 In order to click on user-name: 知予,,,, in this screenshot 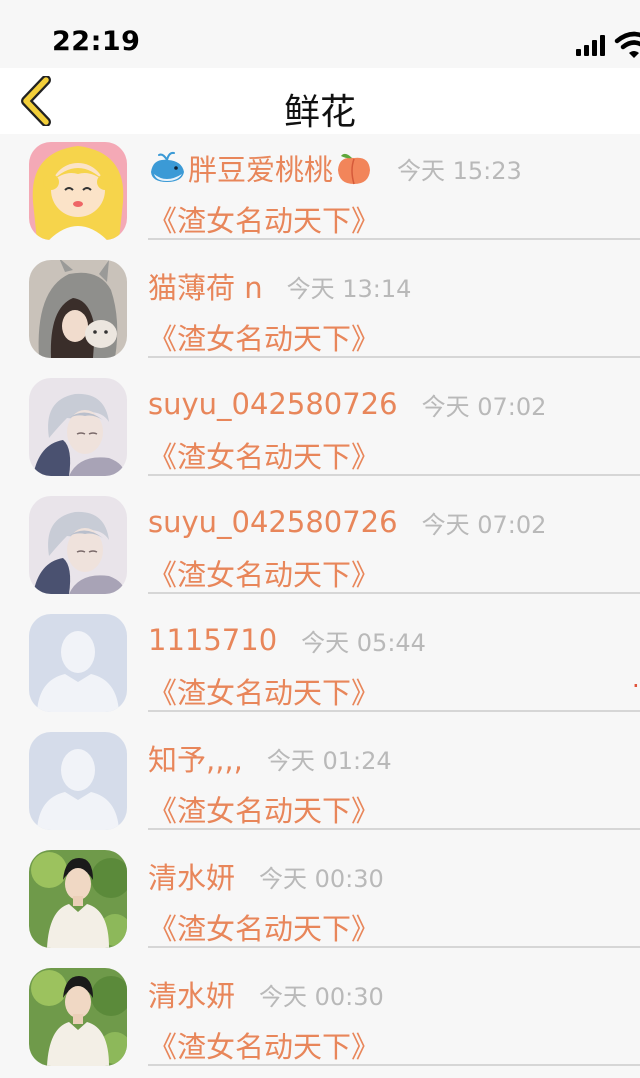, I will do `click(195, 758)`.